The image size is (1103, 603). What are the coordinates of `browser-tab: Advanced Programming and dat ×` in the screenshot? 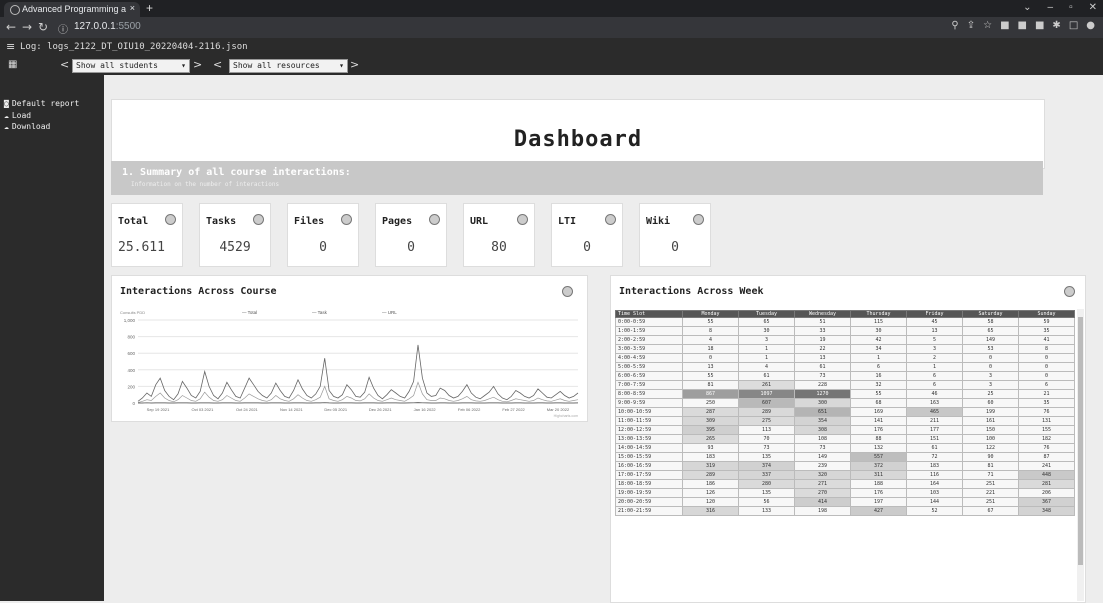 It's located at (72, 9).